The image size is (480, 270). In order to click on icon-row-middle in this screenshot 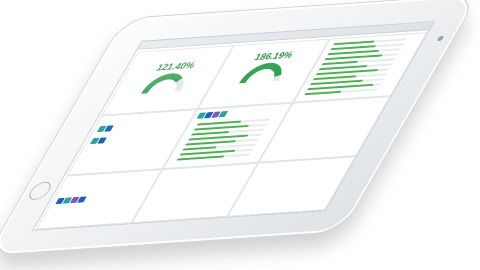, I will do `click(98, 141)`.